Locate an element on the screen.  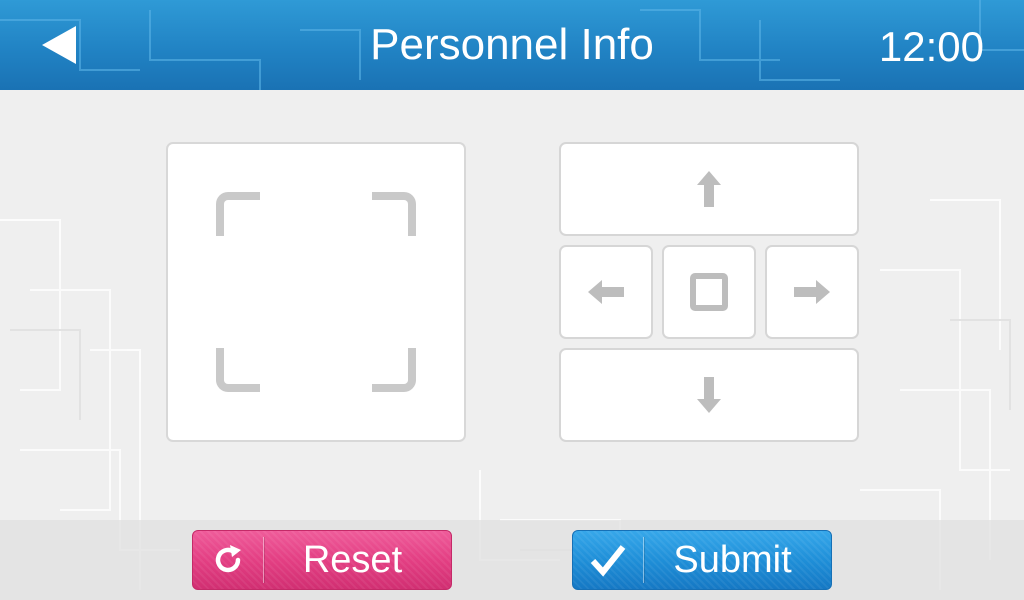
dpad-center-button is located at coordinates (709, 292).